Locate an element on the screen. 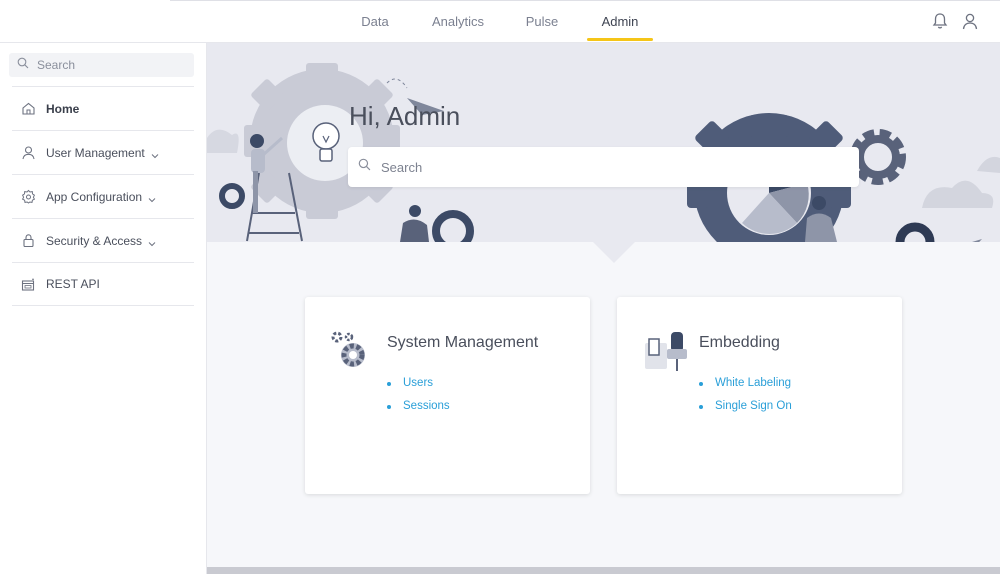 This screenshot has width=1000, height=574. gears-icon is located at coordinates (351, 351).